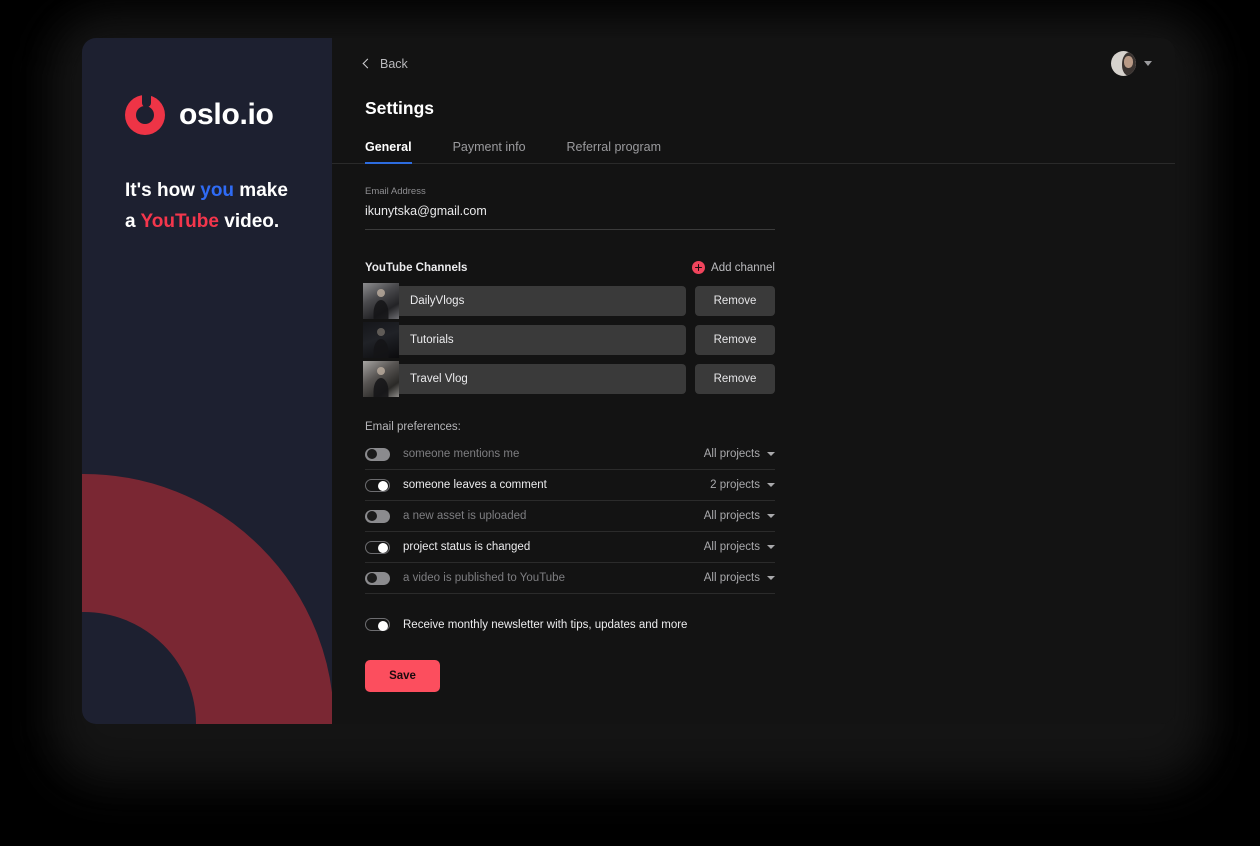  I want to click on brand-tagline: It's how you make a YouTube video., so click(187, 186).